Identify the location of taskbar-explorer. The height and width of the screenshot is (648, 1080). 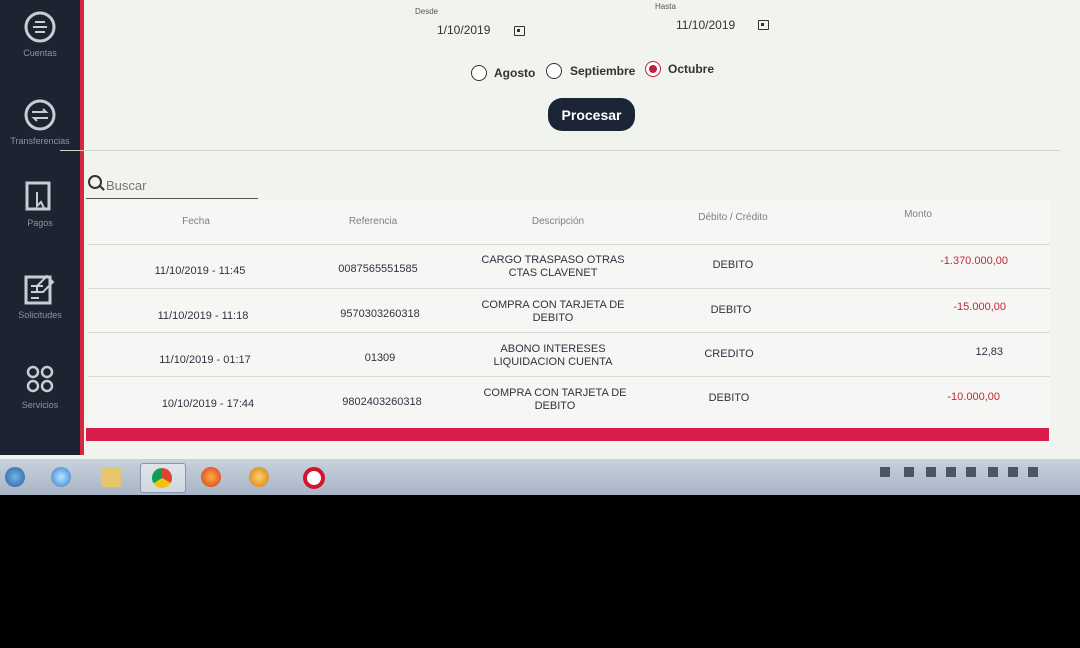
(111, 477).